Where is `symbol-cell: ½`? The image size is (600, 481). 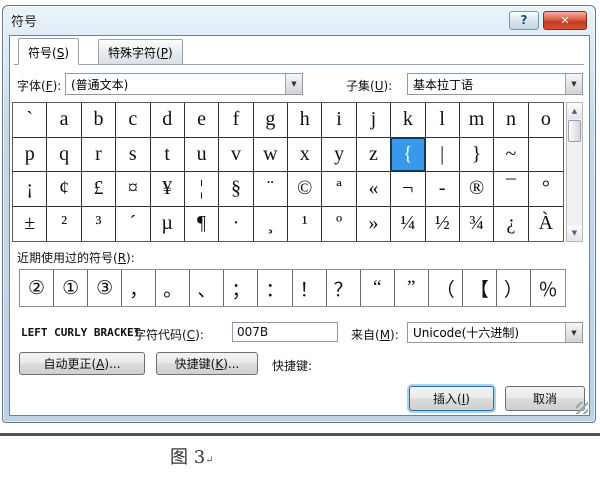 symbol-cell: ½ is located at coordinates (443, 223).